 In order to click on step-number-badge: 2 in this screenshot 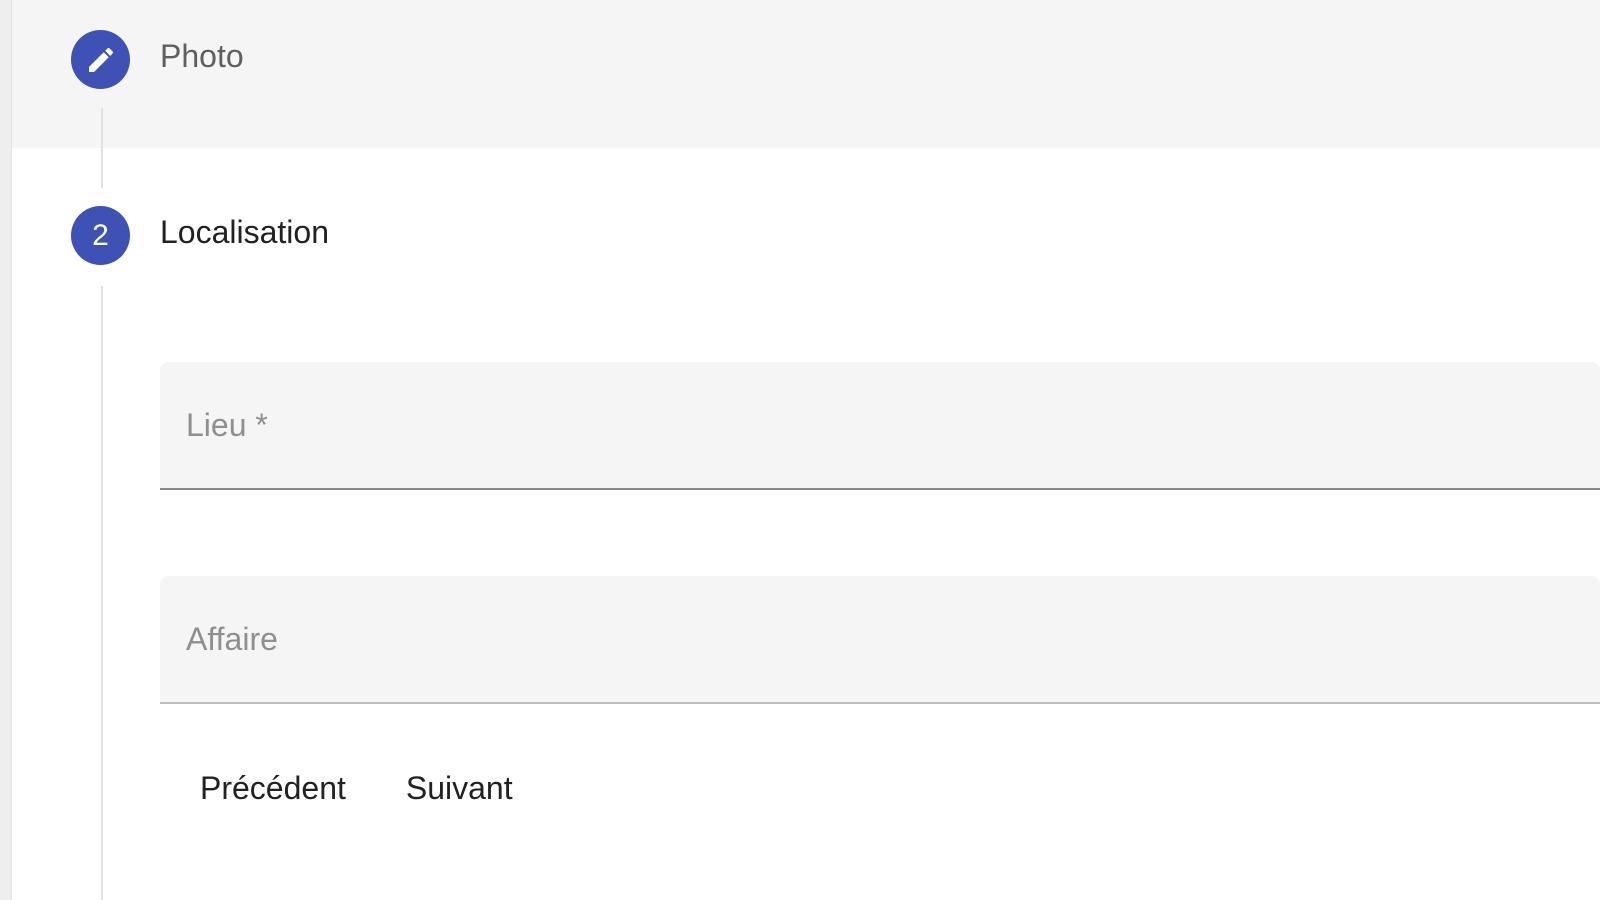, I will do `click(100, 235)`.